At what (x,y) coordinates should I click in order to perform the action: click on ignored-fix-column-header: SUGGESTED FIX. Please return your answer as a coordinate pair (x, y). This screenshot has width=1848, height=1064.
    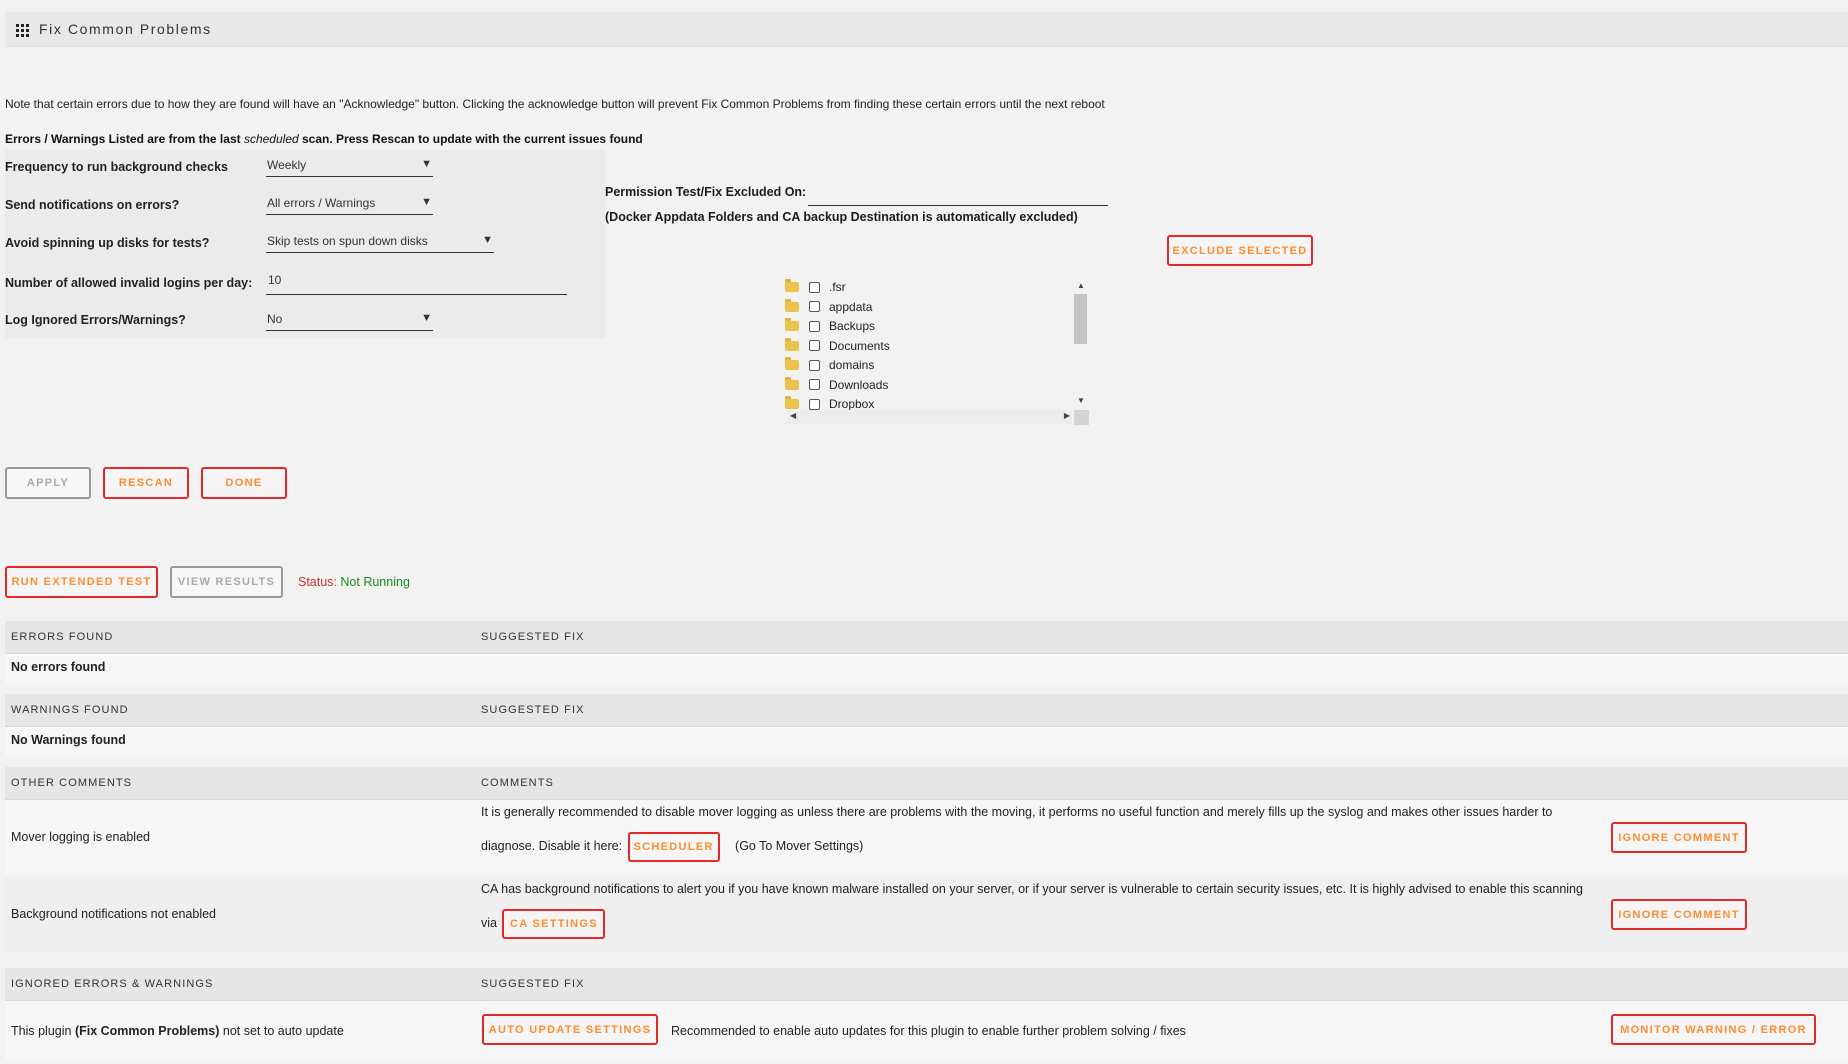
    Looking at the image, I should click on (533, 984).